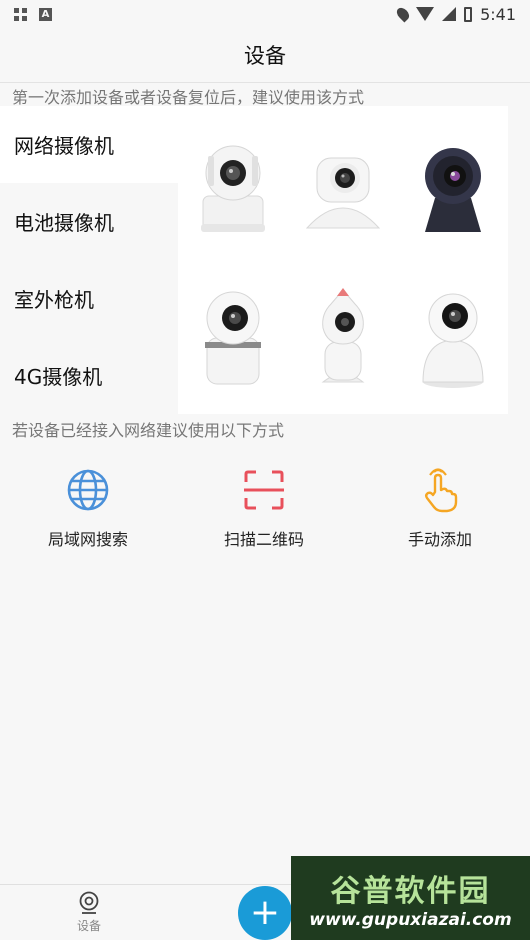 This screenshot has height=940, width=530. Describe the element at coordinates (410, 920) in the screenshot. I see `watermark-url: www.gupuxiazai.com` at that location.